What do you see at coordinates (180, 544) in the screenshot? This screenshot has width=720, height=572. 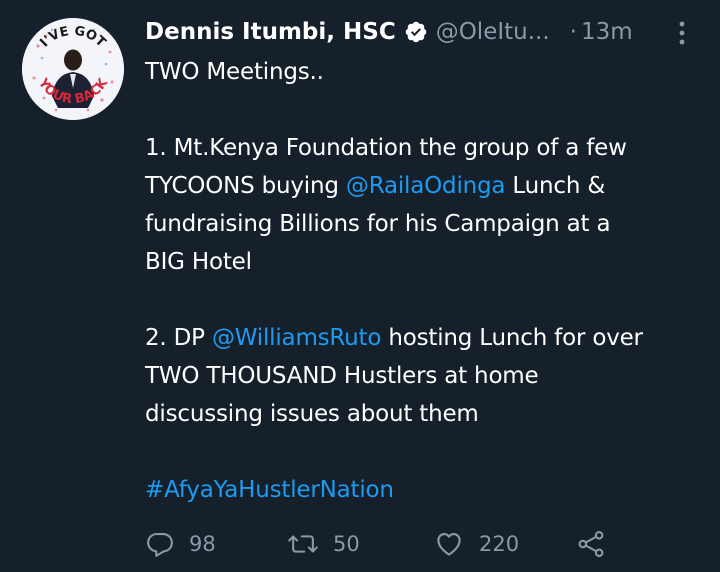 I see `reply-button: 98` at bounding box center [180, 544].